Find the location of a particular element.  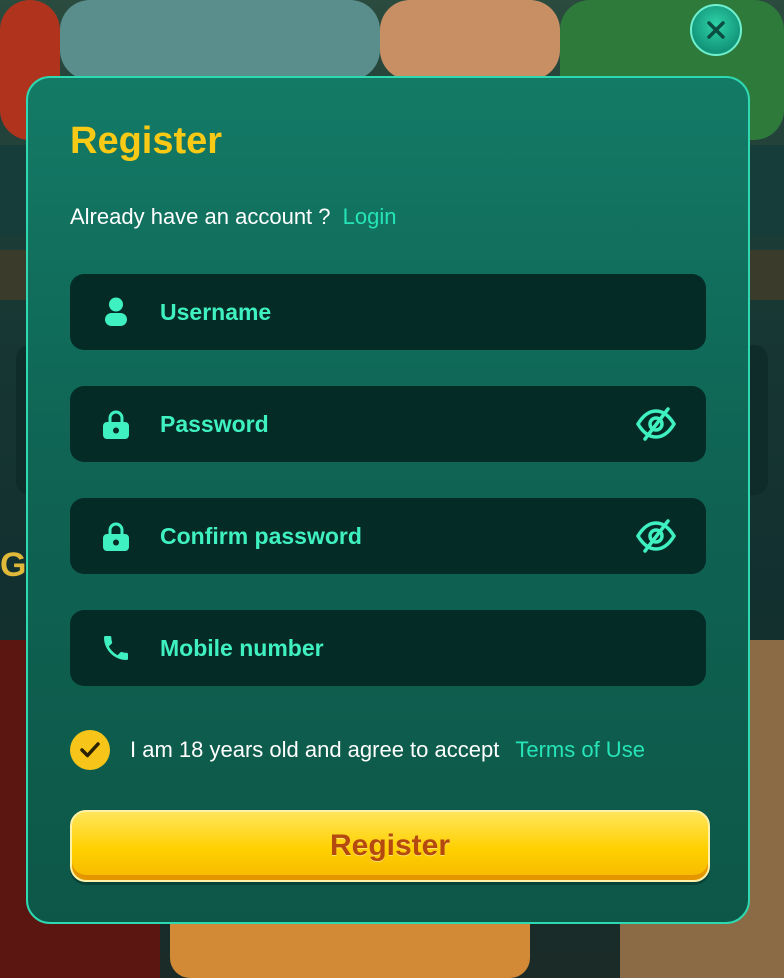

close-icon is located at coordinates (716, 30).